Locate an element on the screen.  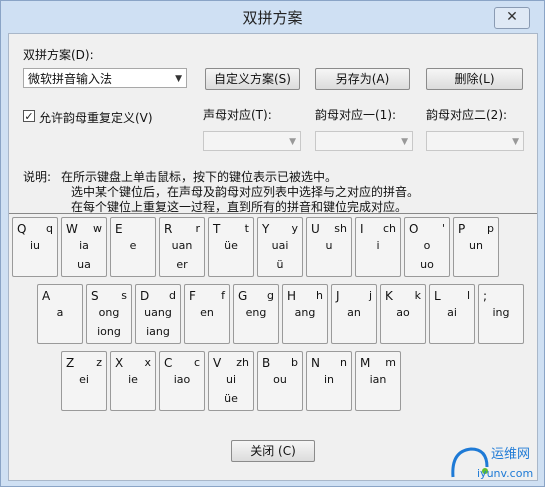
key-letter: F is located at coordinates (192, 296).